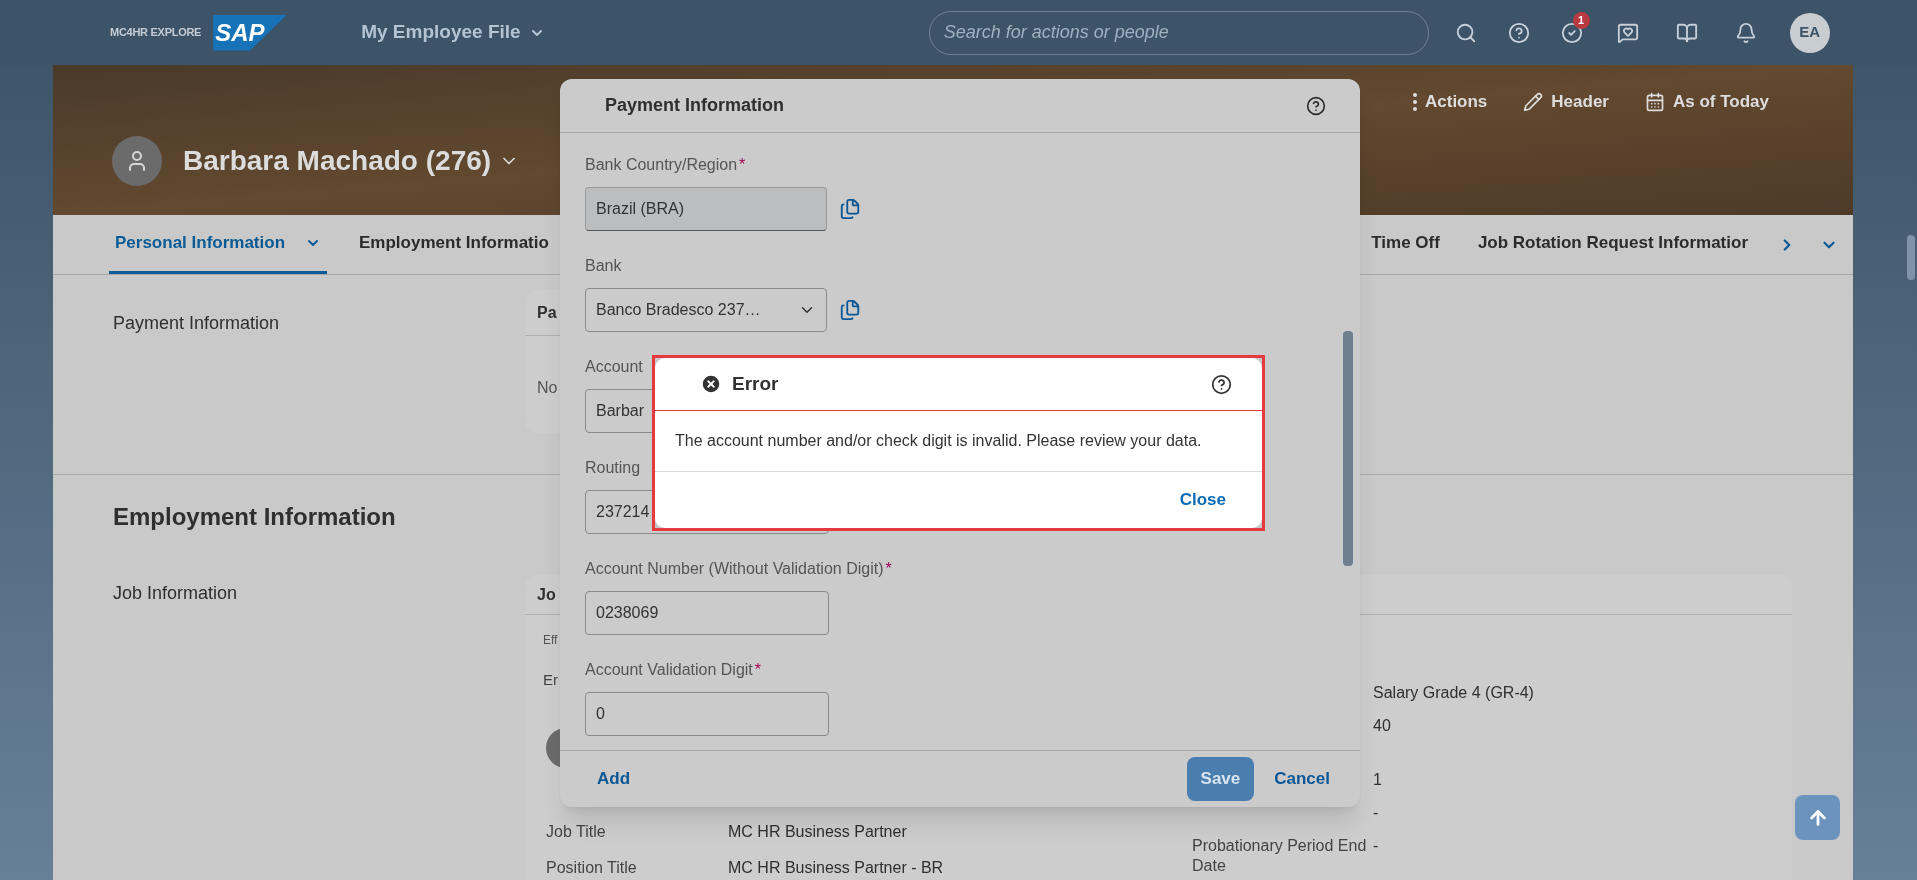  I want to click on field-value: MC HR Business Partner, so click(817, 831).